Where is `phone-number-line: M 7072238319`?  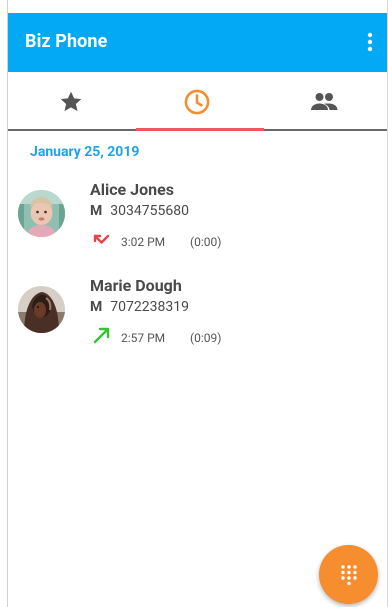
phone-number-line: M 7072238319 is located at coordinates (139, 307).